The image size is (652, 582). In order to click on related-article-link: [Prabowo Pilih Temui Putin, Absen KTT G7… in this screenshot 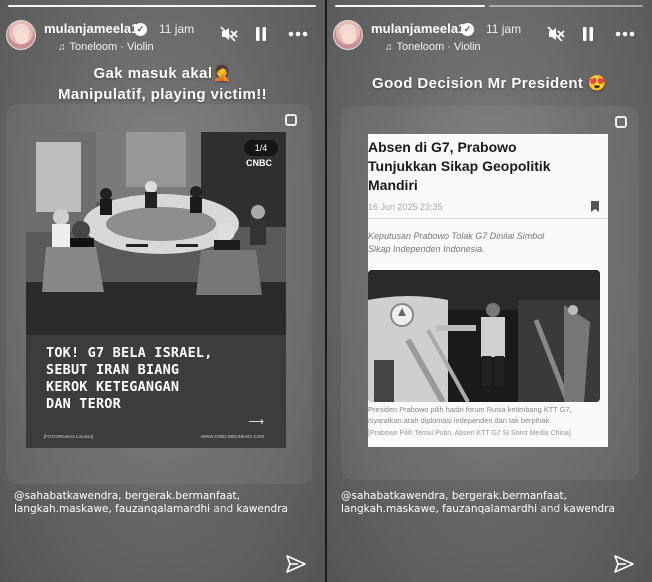, I will do `click(488, 433)`.